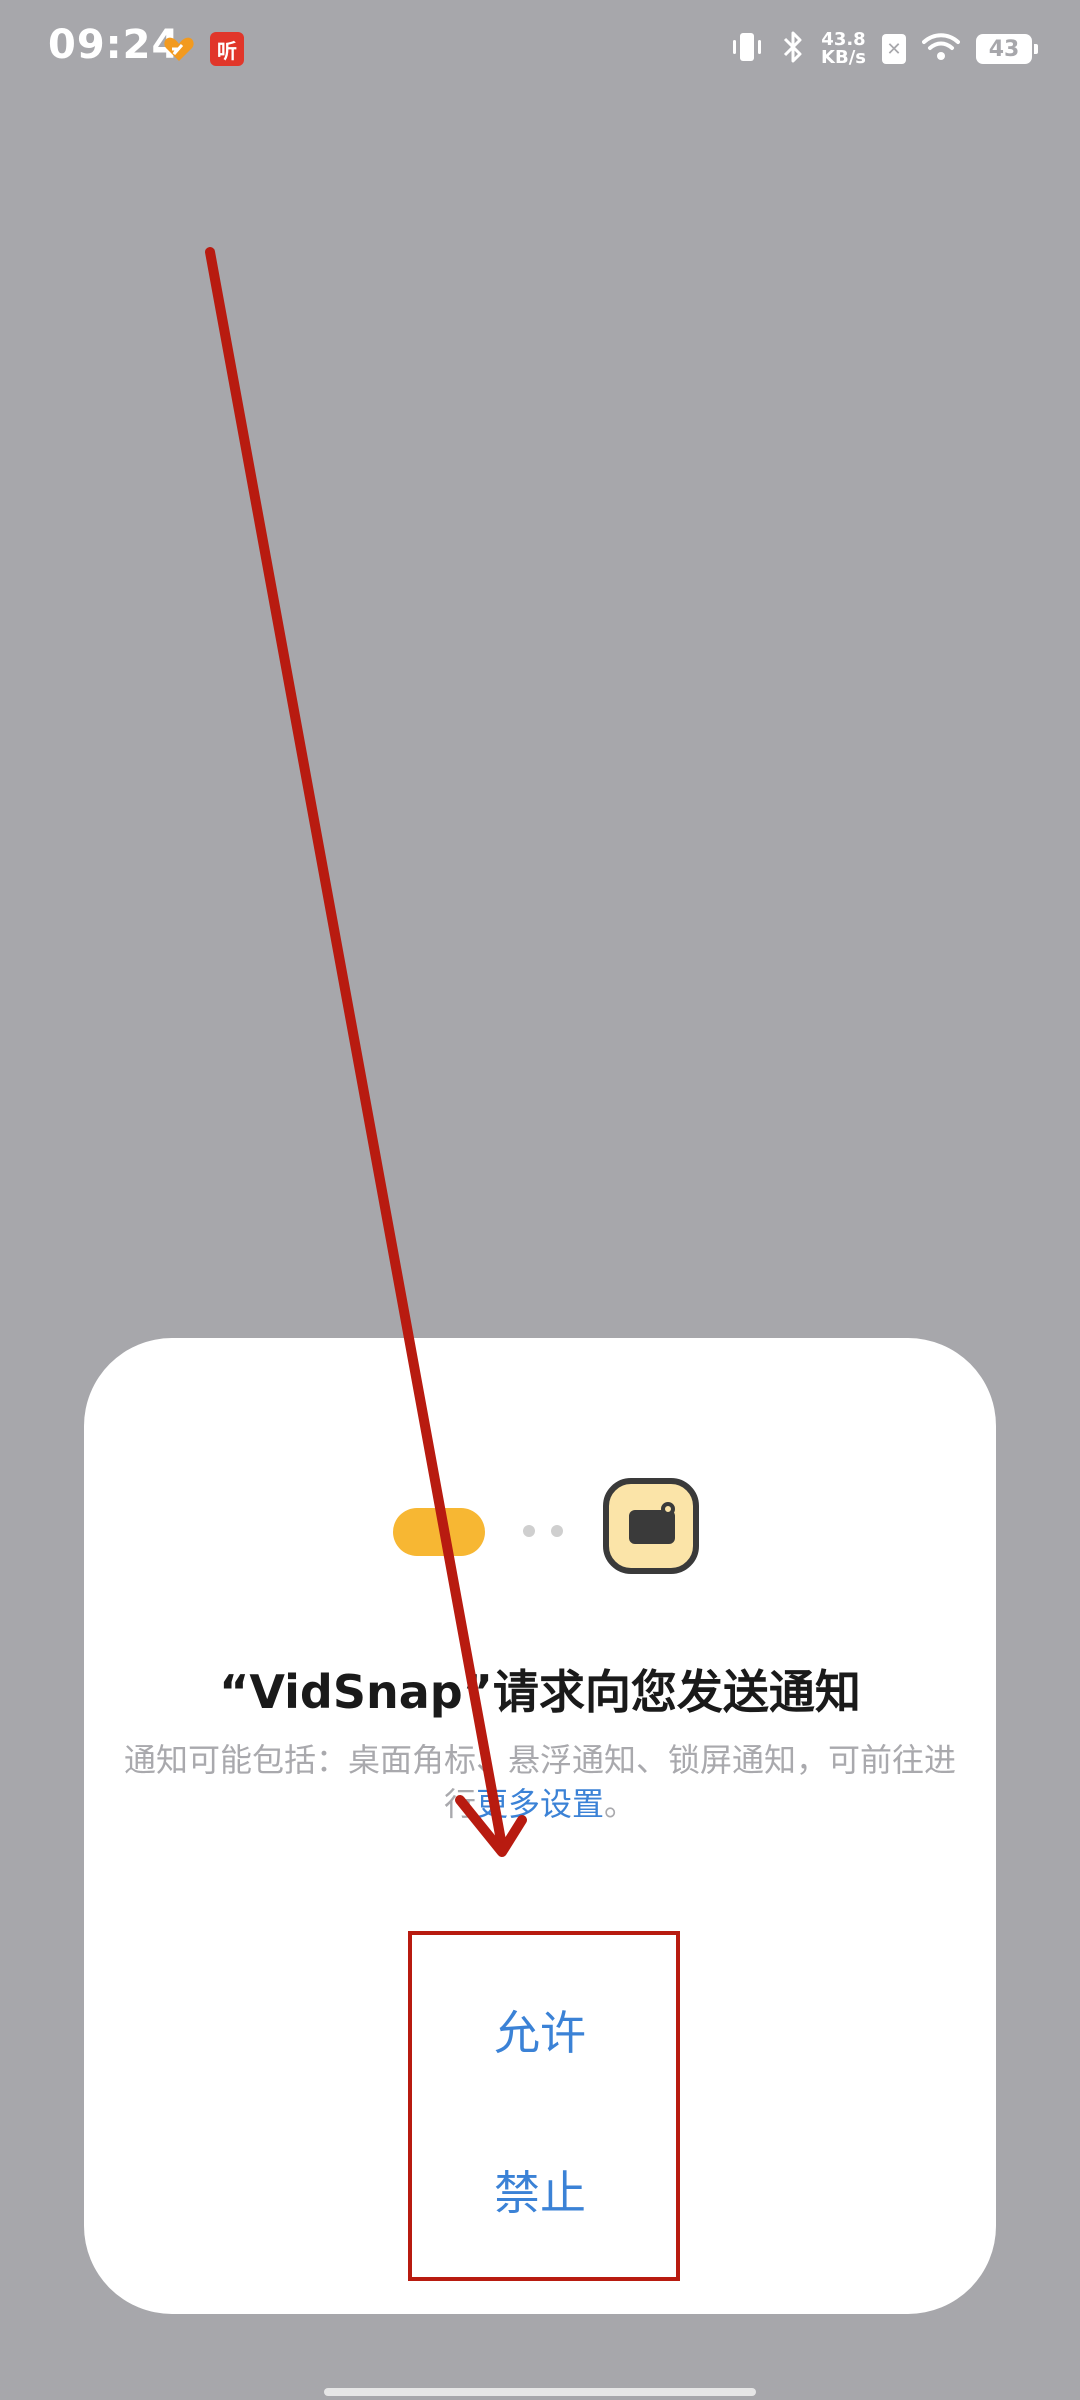  I want to click on dialog-title: “VidSnap”请求向您发送通知, so click(540, 1692).